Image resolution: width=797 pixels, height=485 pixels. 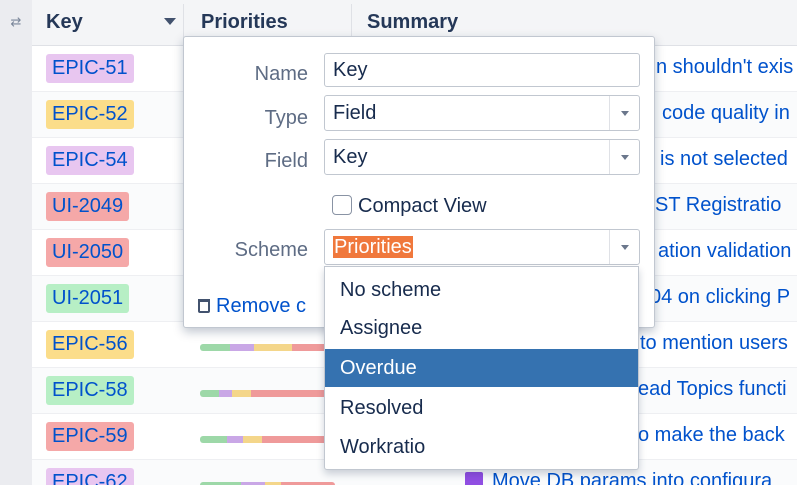 I want to click on issue-summary: Move DB params into configura, so click(x=632, y=477).